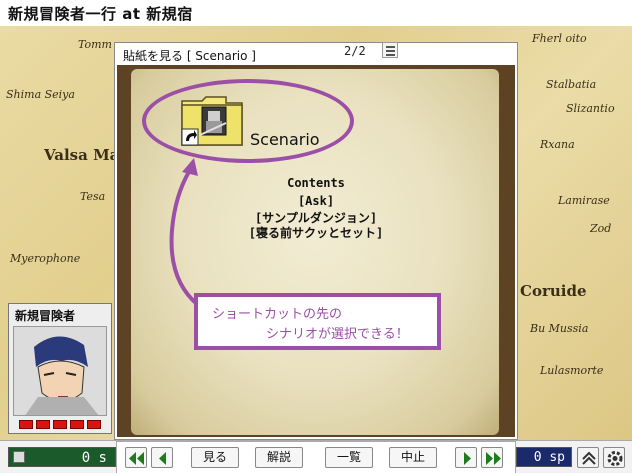 This screenshot has height=473, width=632. What do you see at coordinates (588, 457) in the screenshot?
I see `up-chevron-icon` at bounding box center [588, 457].